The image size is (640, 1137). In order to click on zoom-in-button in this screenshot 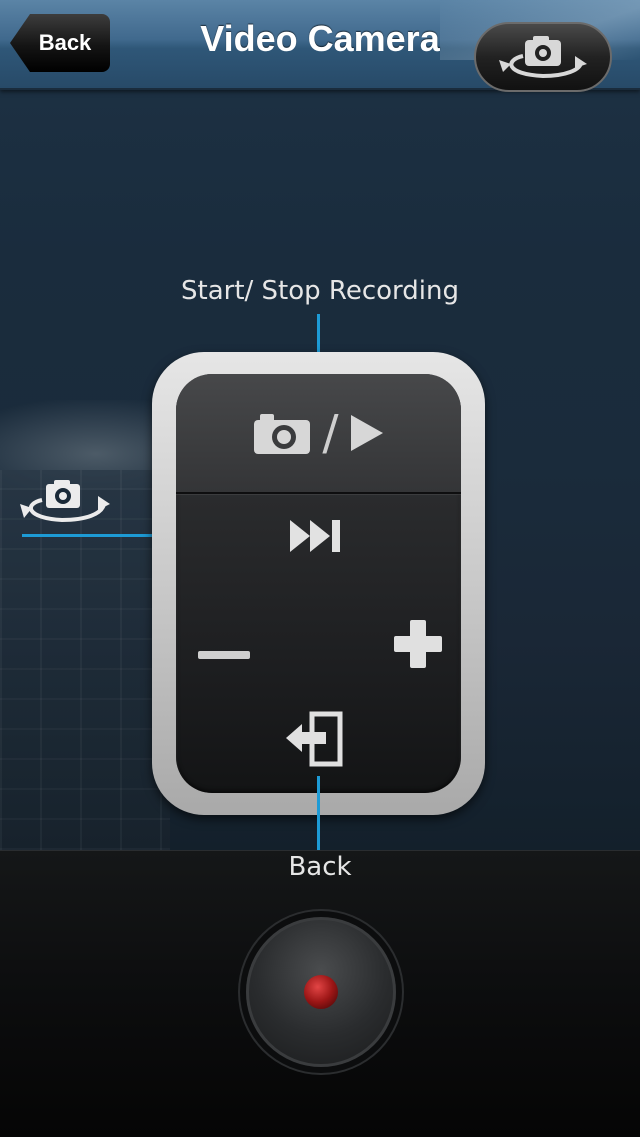, I will do `click(418, 644)`.